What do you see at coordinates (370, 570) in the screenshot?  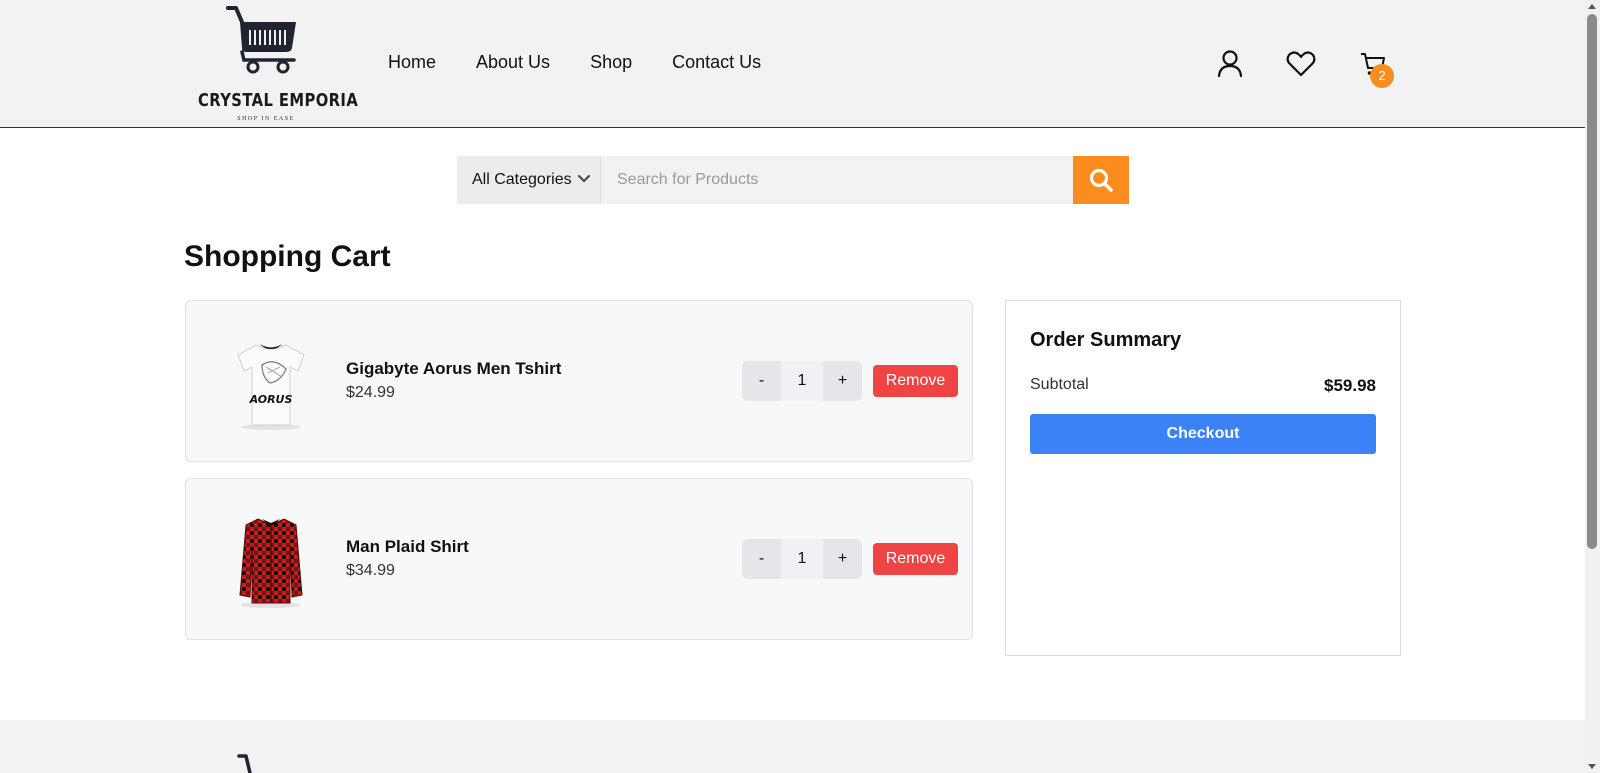 I see `product-price: $34.99` at bounding box center [370, 570].